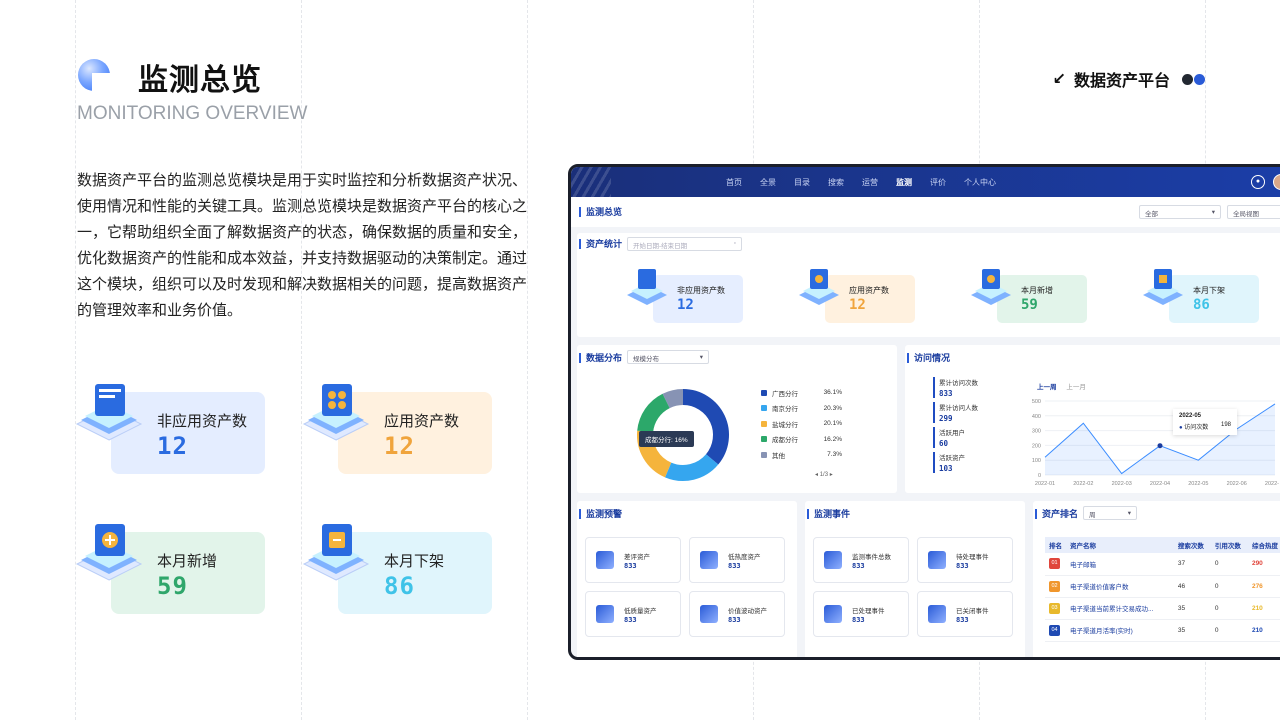 The height and width of the screenshot is (720, 1280). I want to click on nav-item: 评价, so click(938, 182).